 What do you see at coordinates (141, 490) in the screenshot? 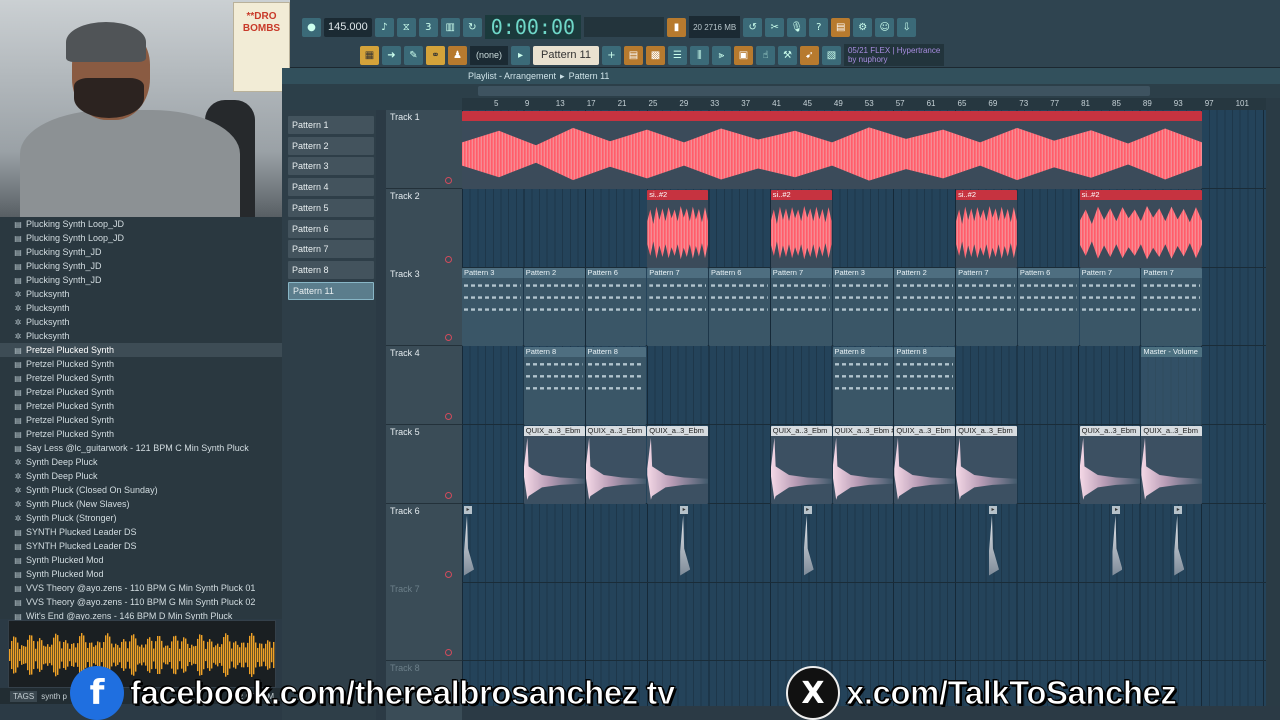
I see `browser-item: ✲ Synth Pluck (Closed On Sunday)` at bounding box center [141, 490].